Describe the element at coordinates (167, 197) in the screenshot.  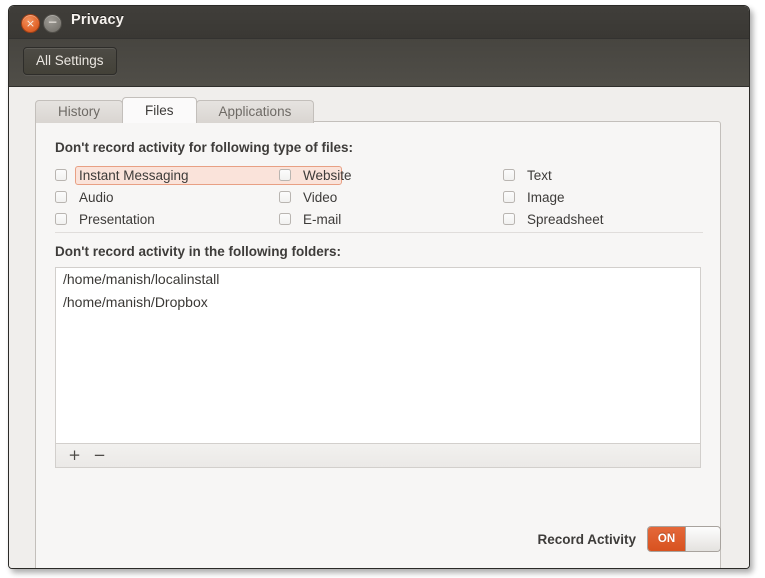
I see `checkbox-audio: Audio` at that location.